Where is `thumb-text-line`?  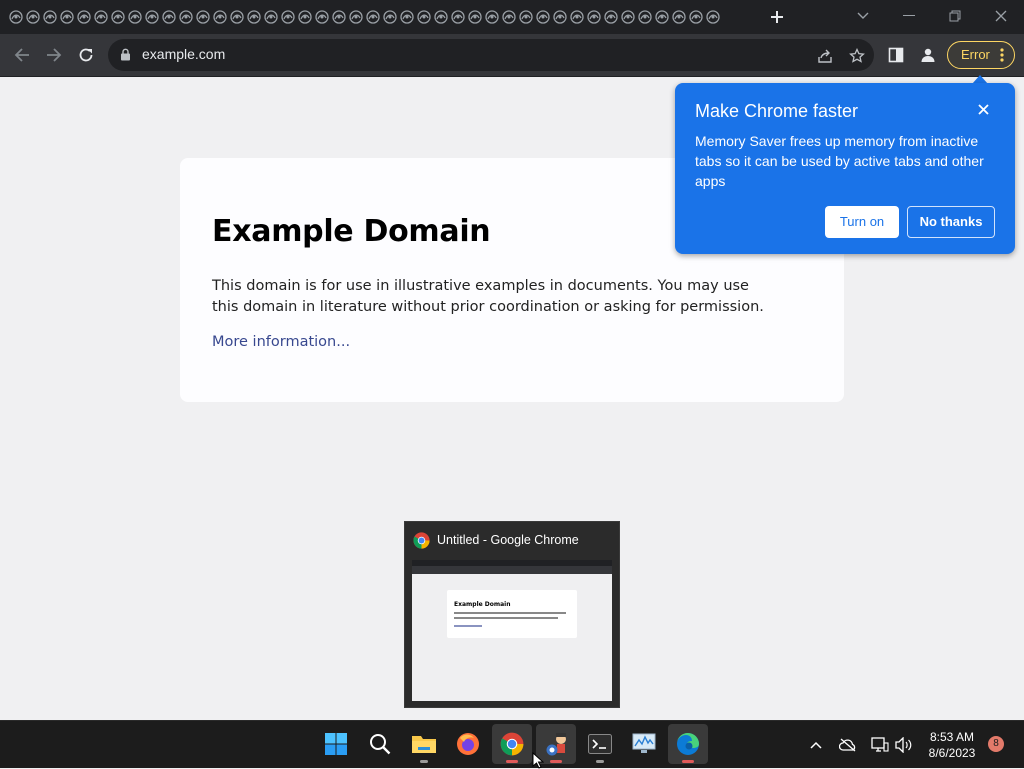 thumb-text-line is located at coordinates (506, 618).